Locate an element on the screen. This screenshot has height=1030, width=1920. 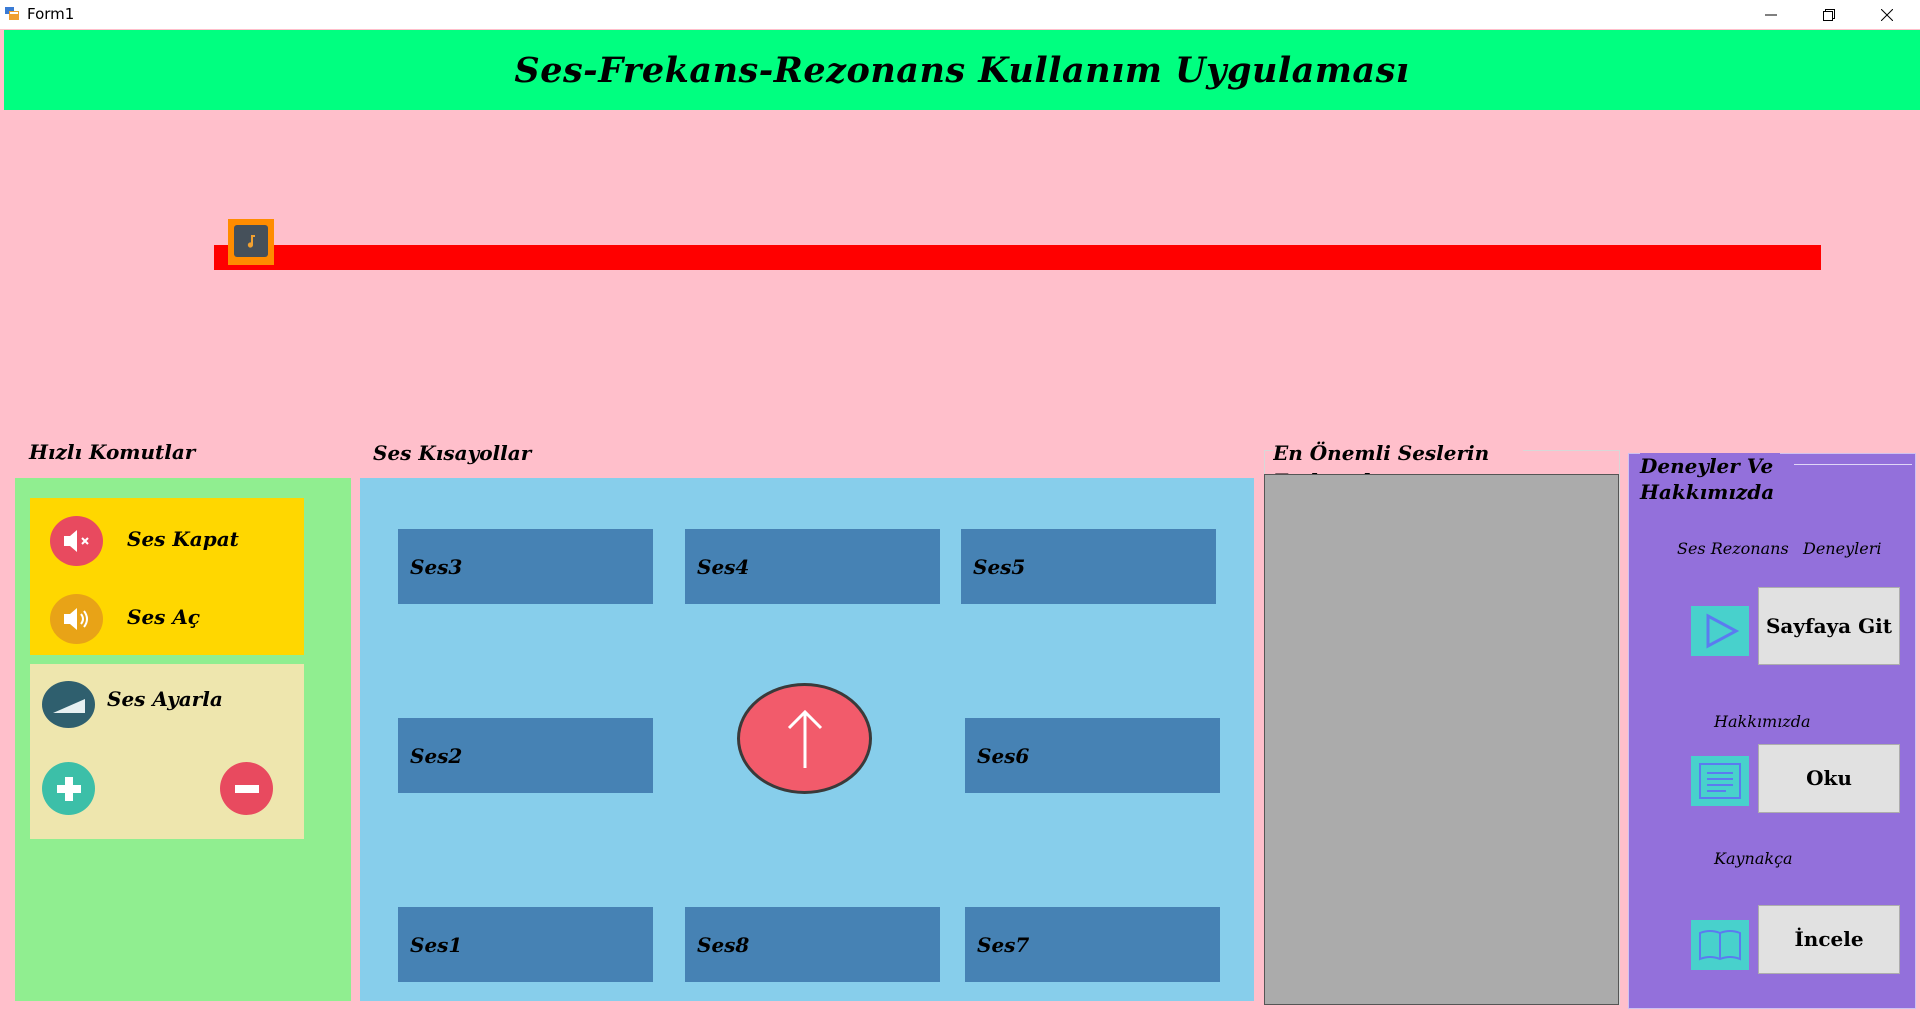
hakkimizda-label: Hakkımızda is located at coordinates (1762, 721).